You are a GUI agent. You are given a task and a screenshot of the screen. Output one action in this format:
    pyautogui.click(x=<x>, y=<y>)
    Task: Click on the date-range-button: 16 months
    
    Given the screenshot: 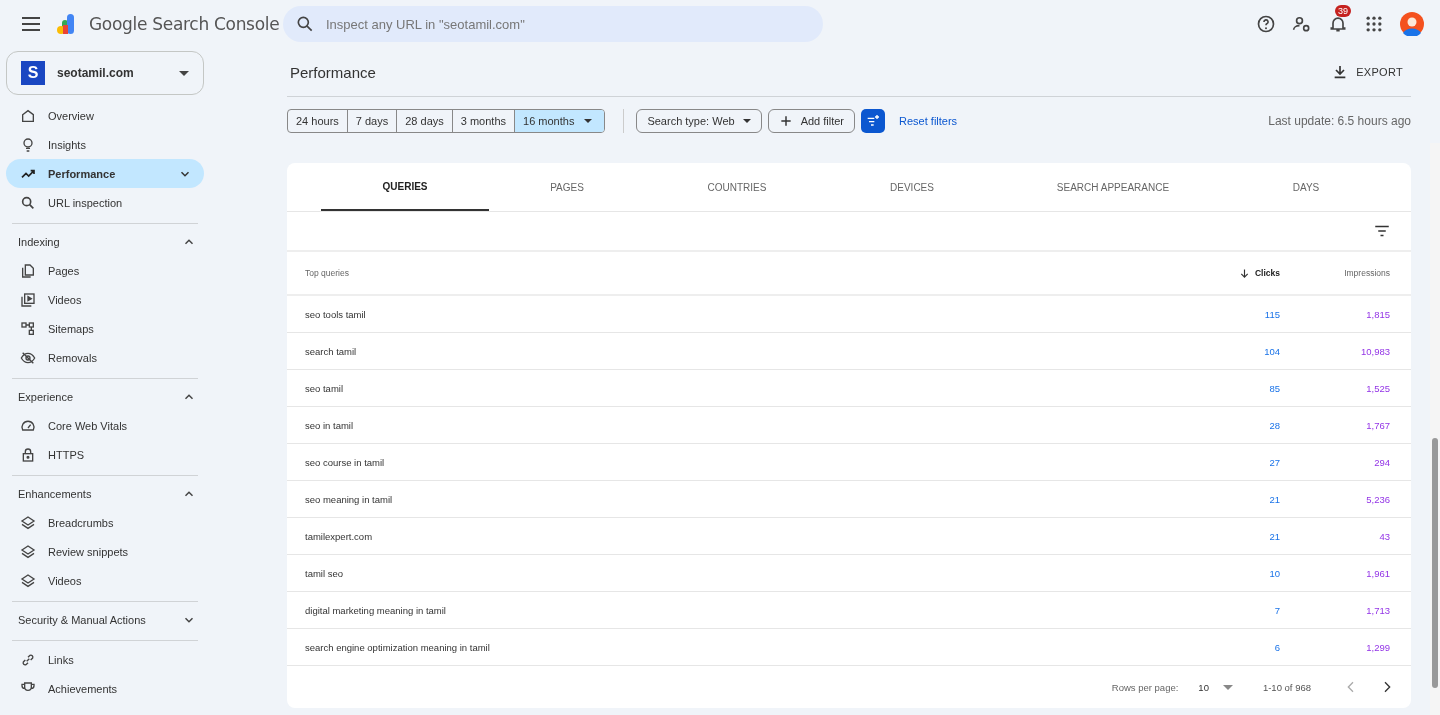 What is the action you would take?
    pyautogui.click(x=560, y=121)
    